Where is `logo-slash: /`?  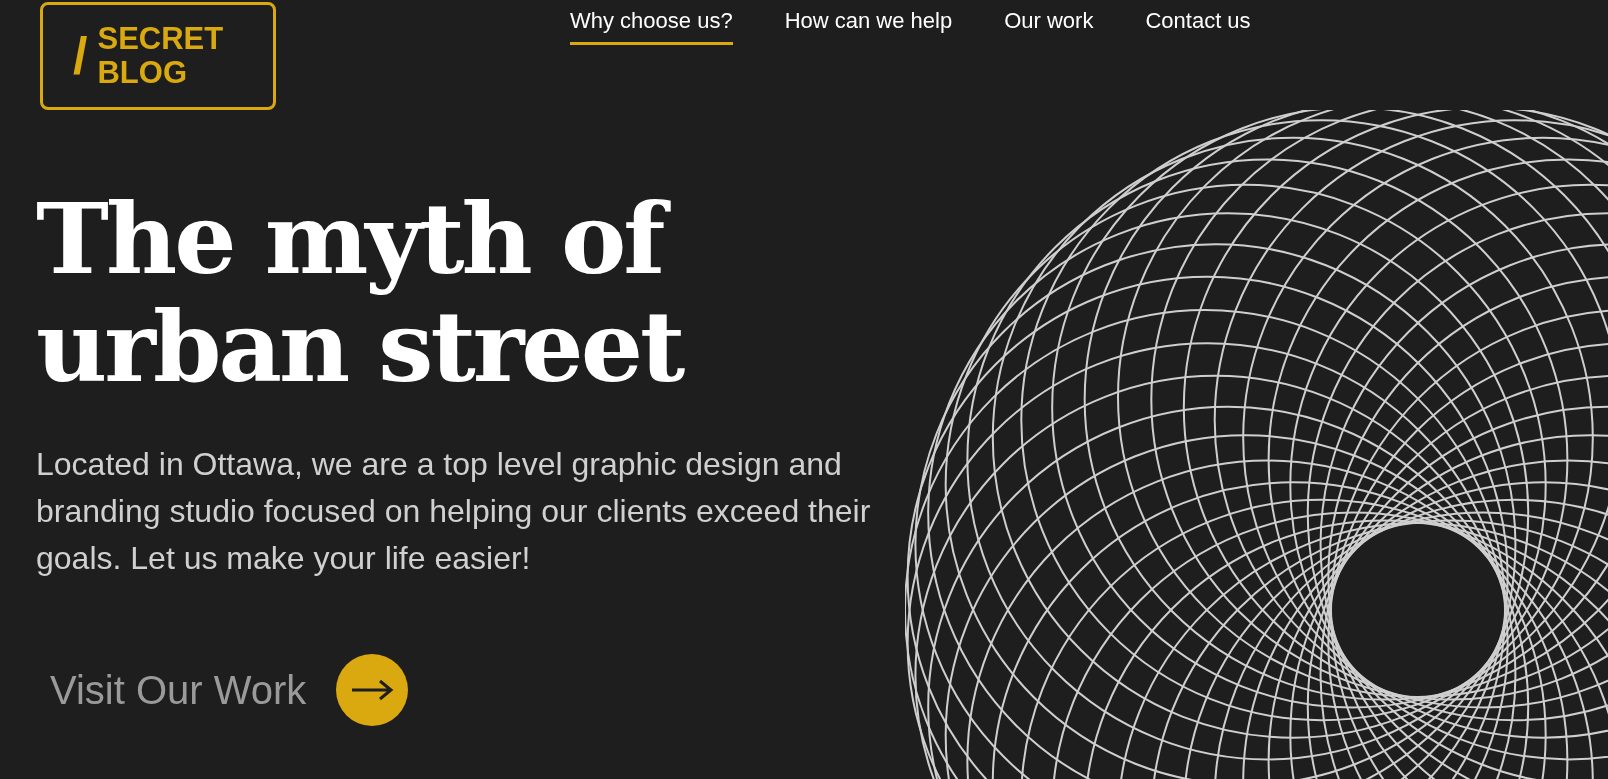 logo-slash: / is located at coordinates (80, 56).